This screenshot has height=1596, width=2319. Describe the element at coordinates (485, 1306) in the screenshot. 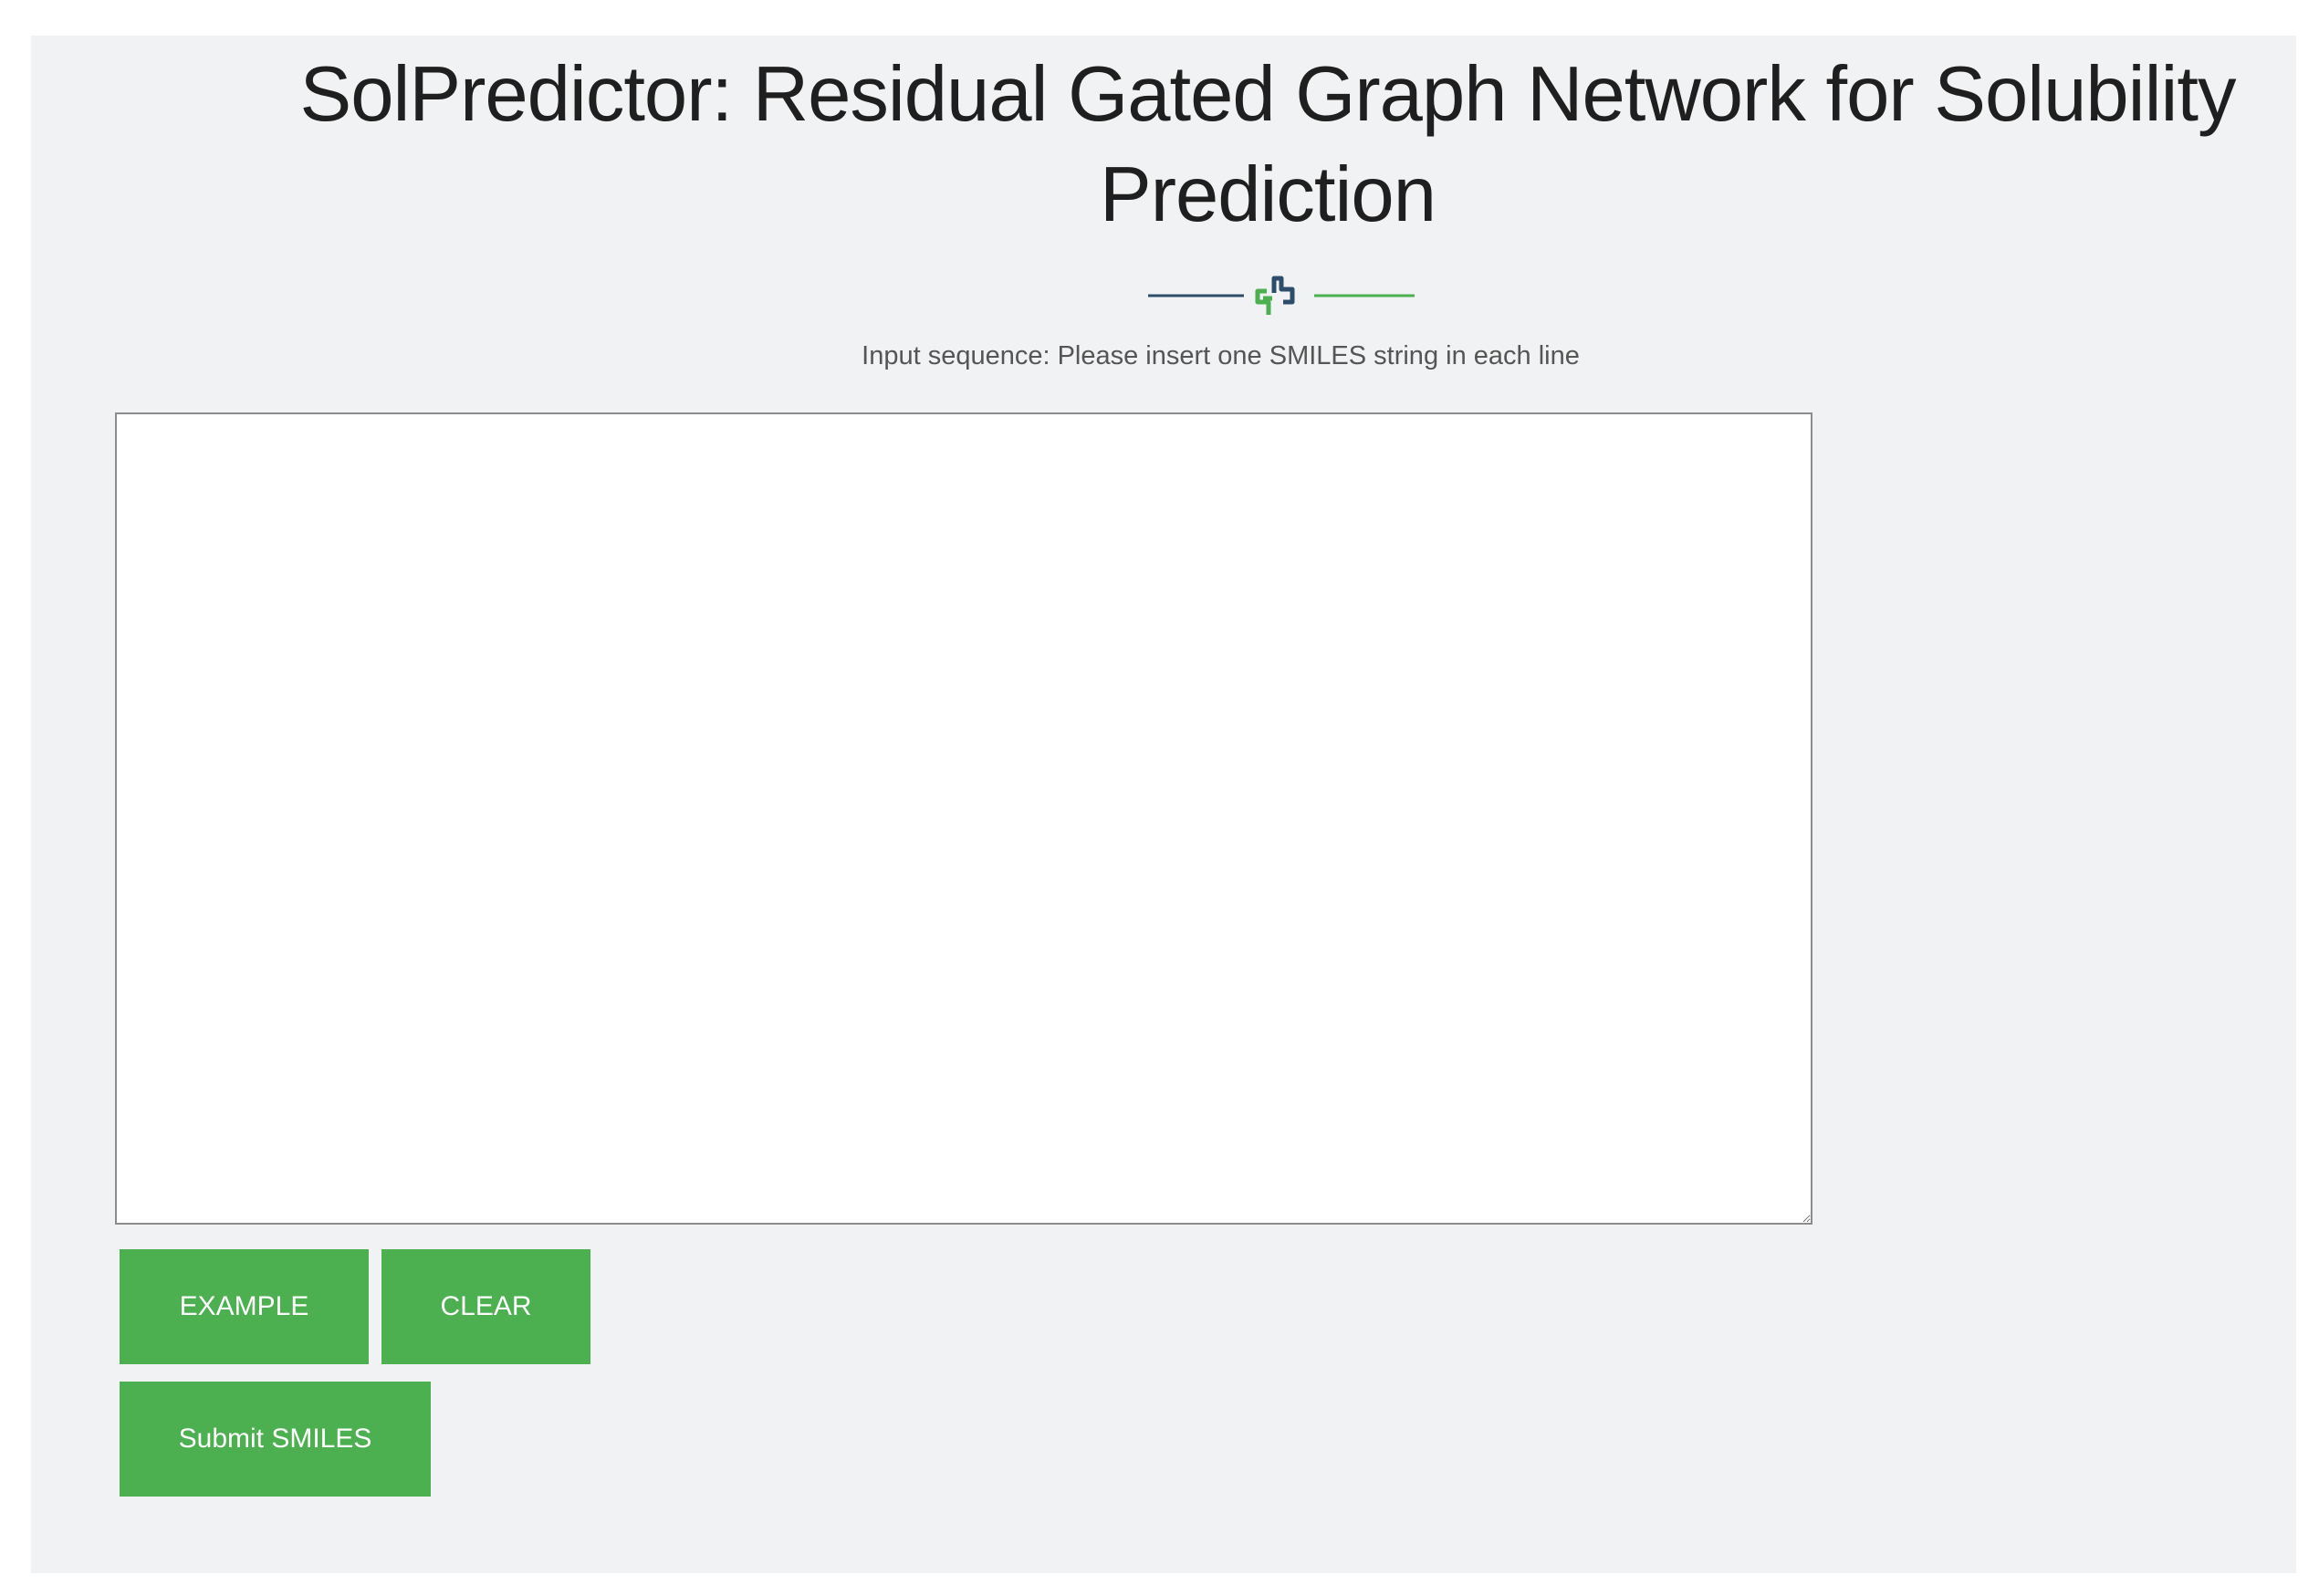

I see `clear-button: CLEAR` at that location.